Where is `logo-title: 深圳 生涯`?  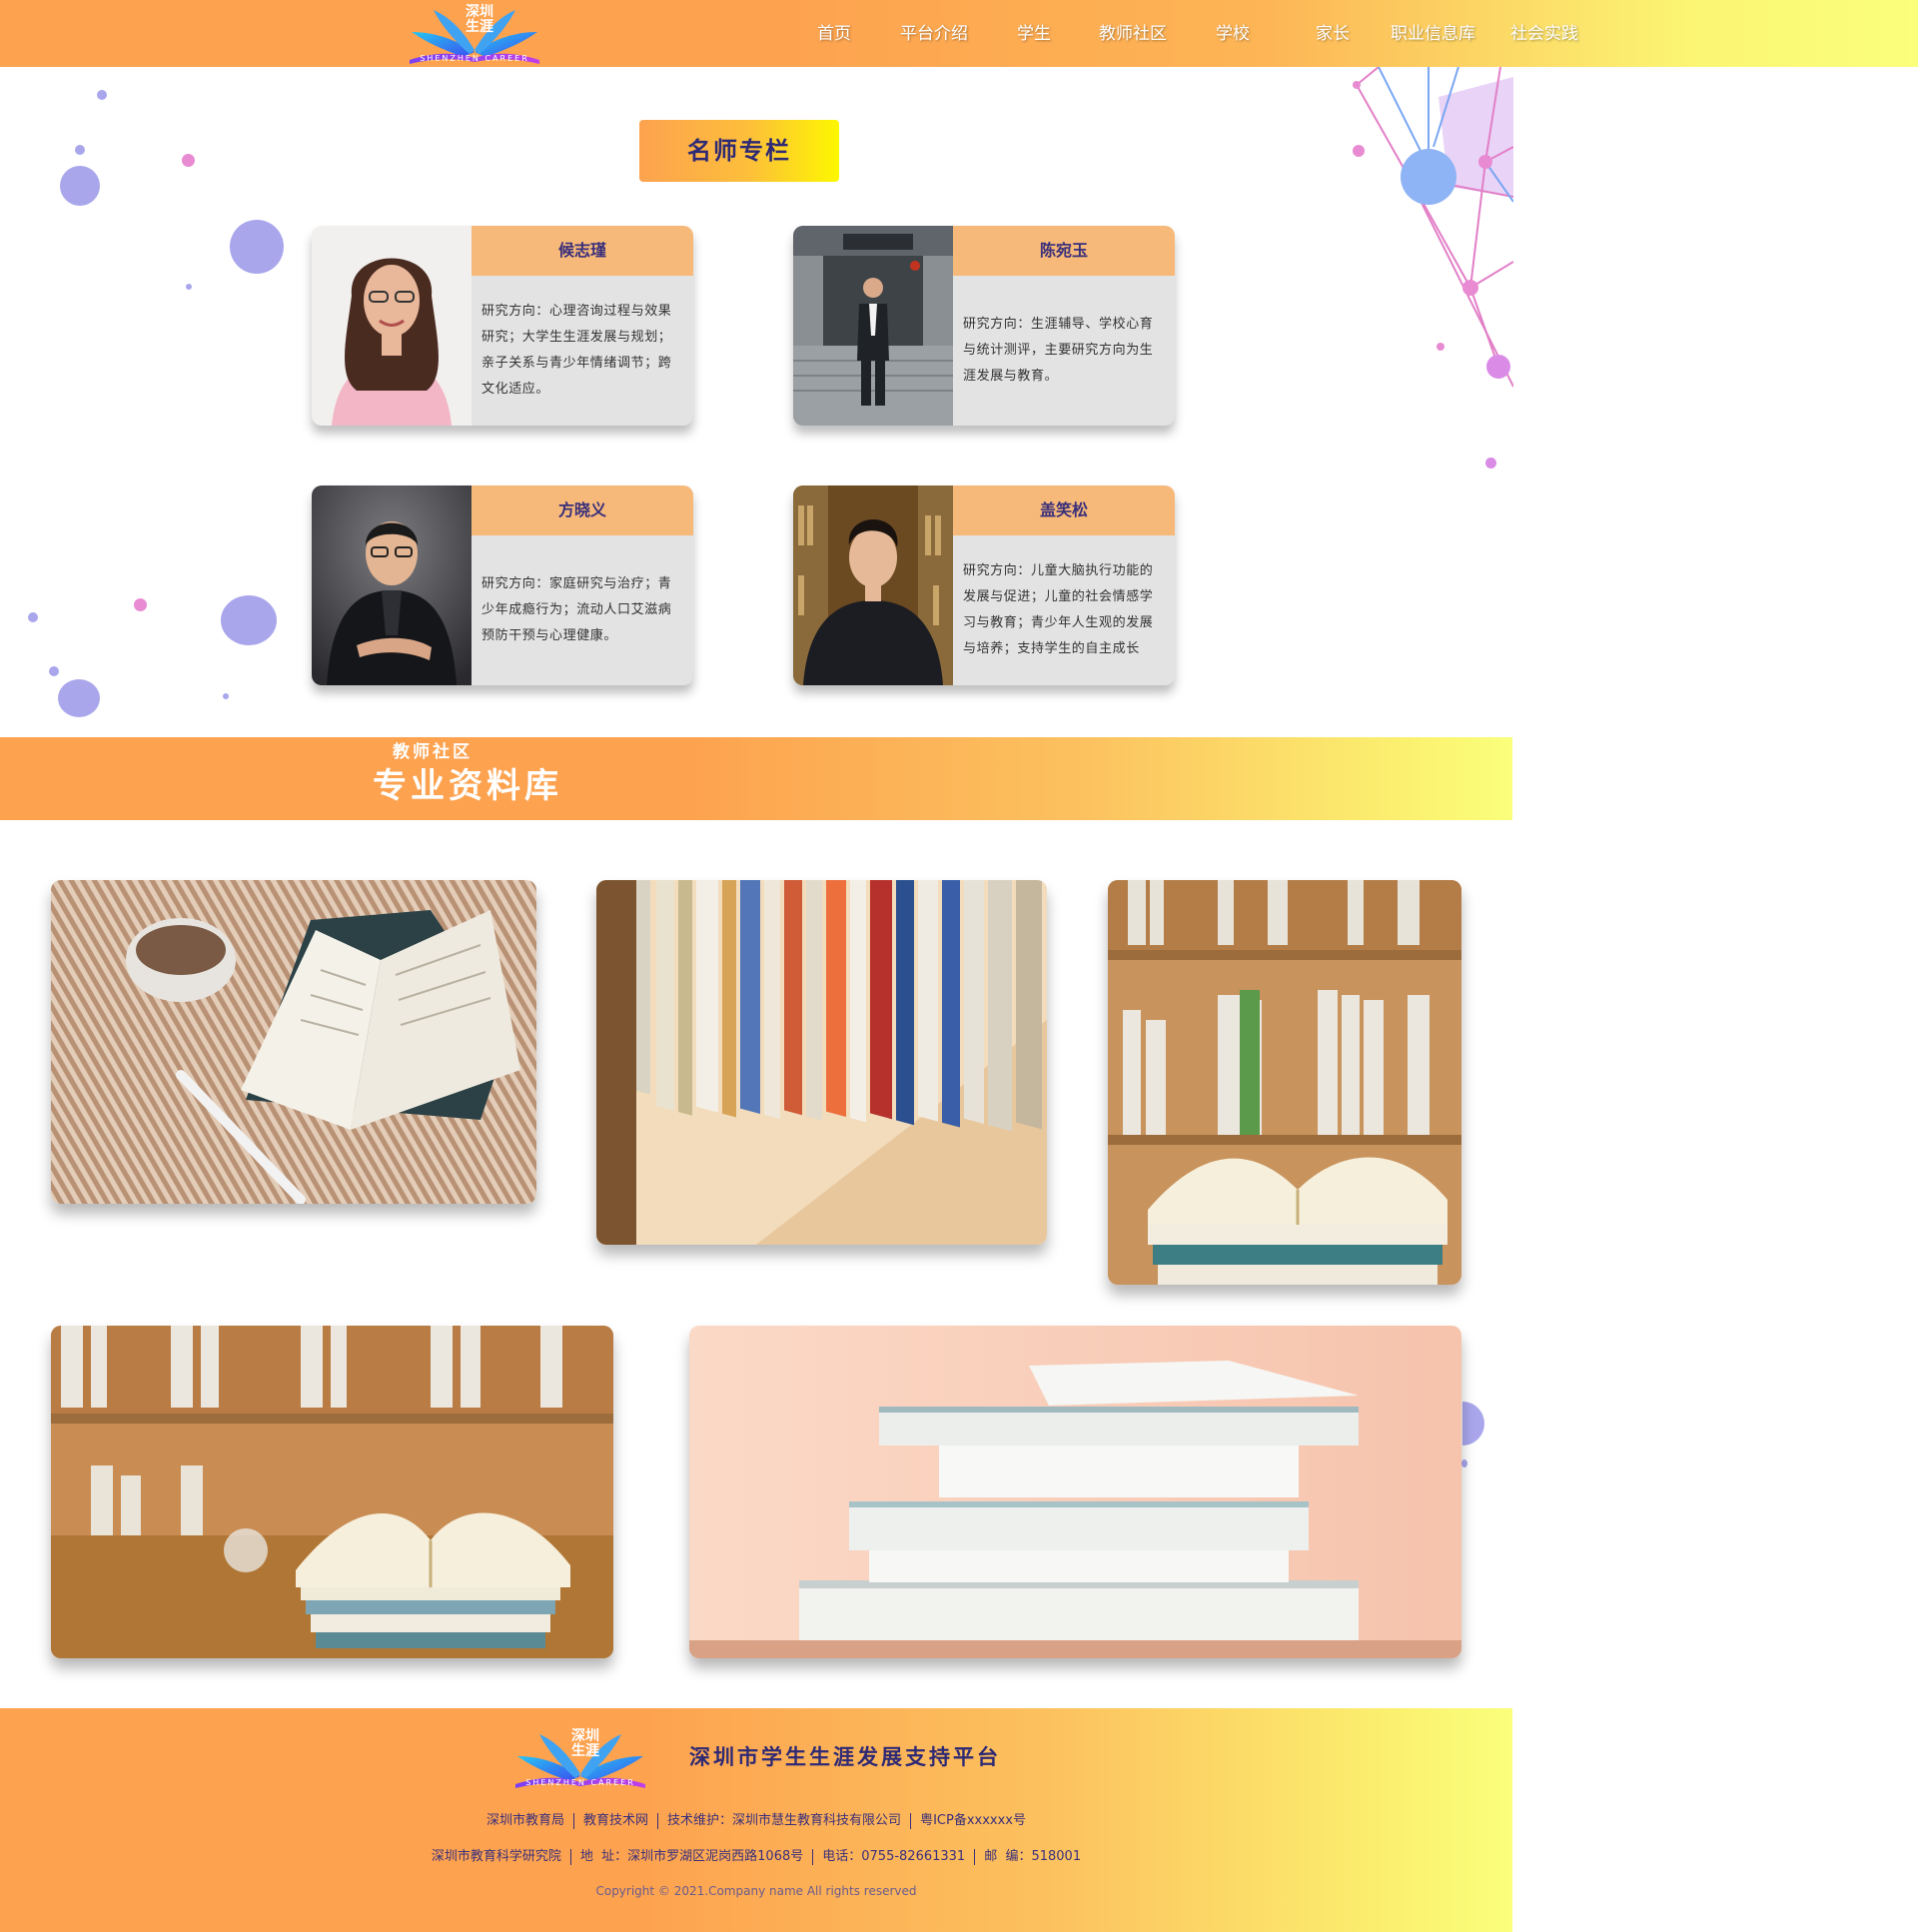
logo-title: 深圳 生涯 is located at coordinates (480, 19).